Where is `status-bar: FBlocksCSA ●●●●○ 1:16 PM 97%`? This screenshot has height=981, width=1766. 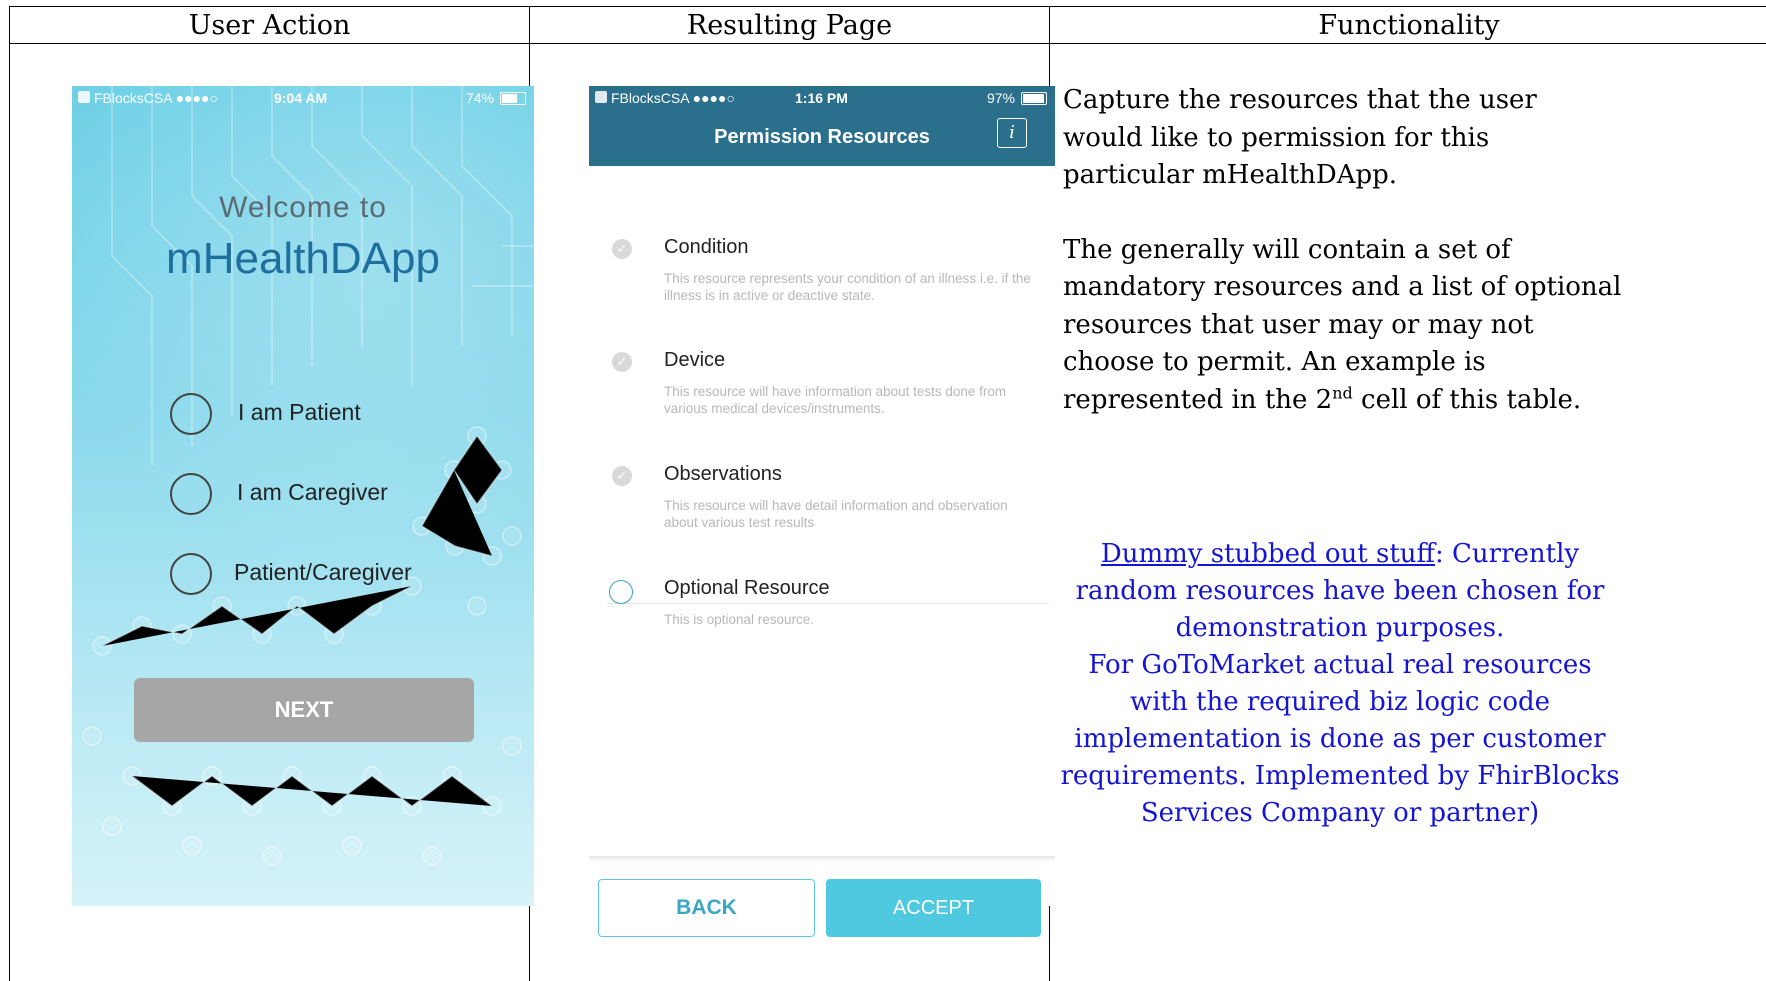 status-bar: FBlocksCSA ●●●●○ 1:16 PM 97% is located at coordinates (822, 98).